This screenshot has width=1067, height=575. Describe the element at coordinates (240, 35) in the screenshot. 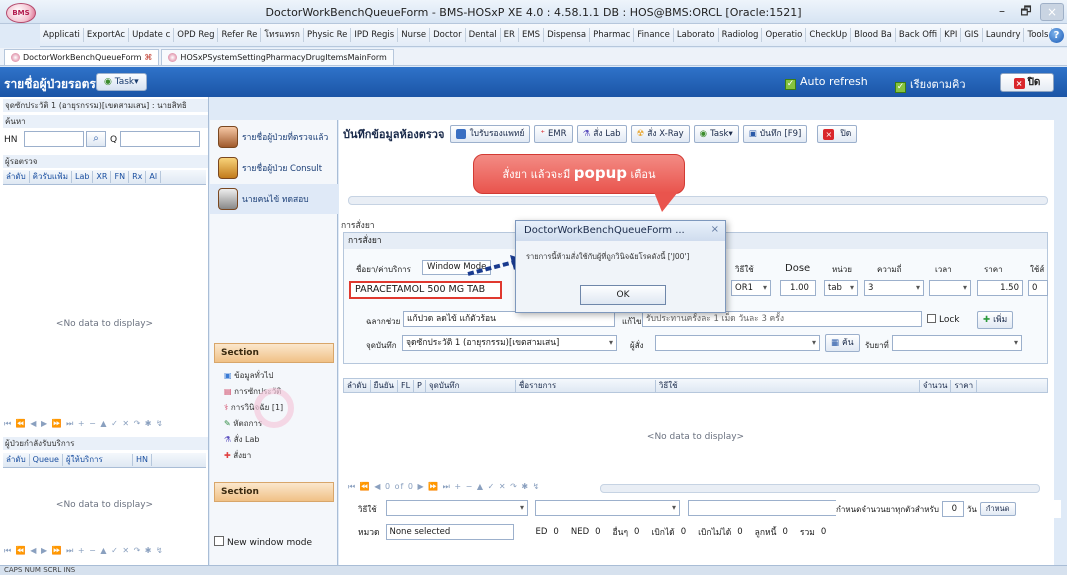

I see `menu-item: Refer Re` at that location.